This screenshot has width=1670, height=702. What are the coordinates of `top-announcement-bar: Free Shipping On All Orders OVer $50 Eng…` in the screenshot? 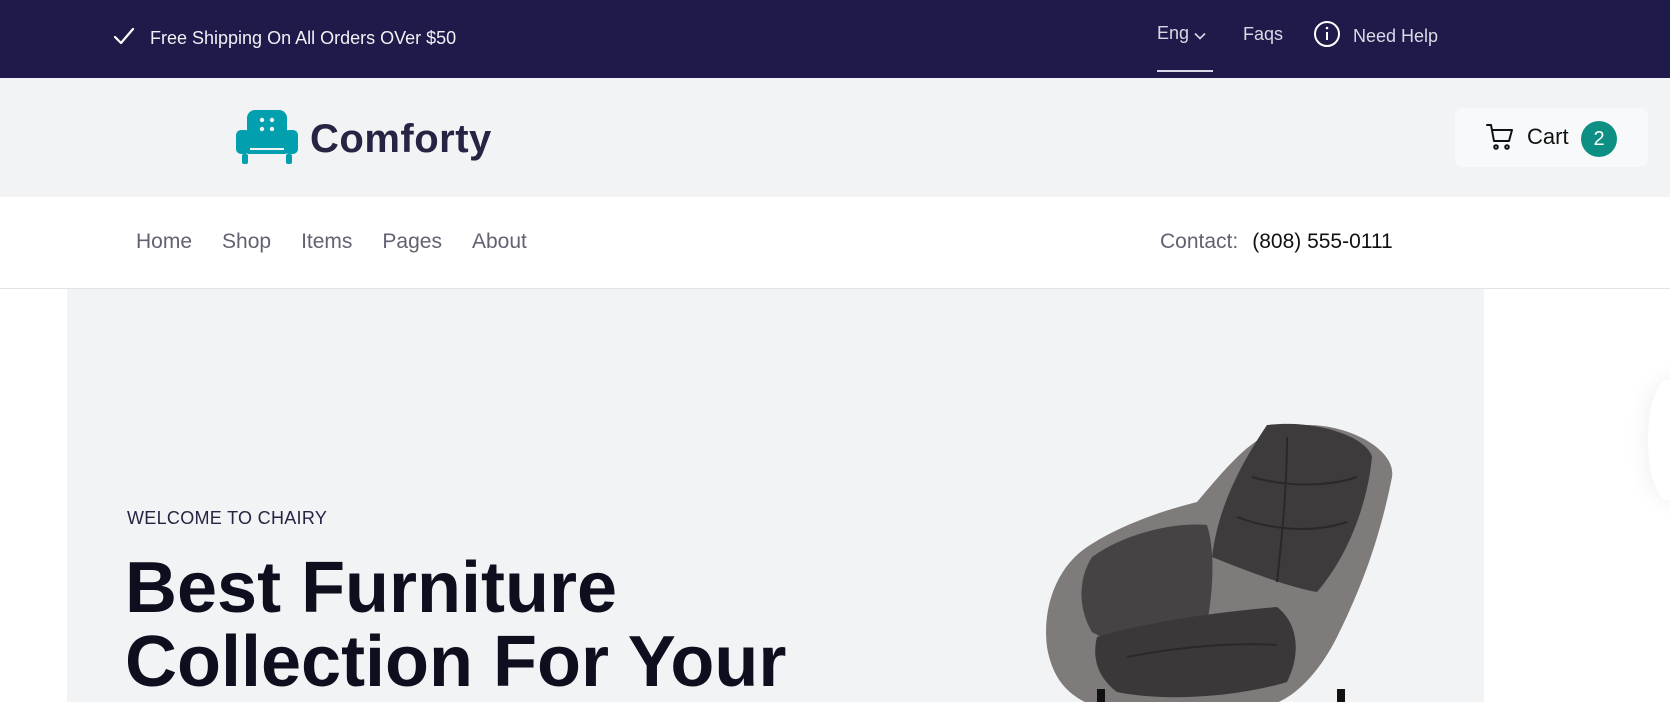 It's located at (835, 39).